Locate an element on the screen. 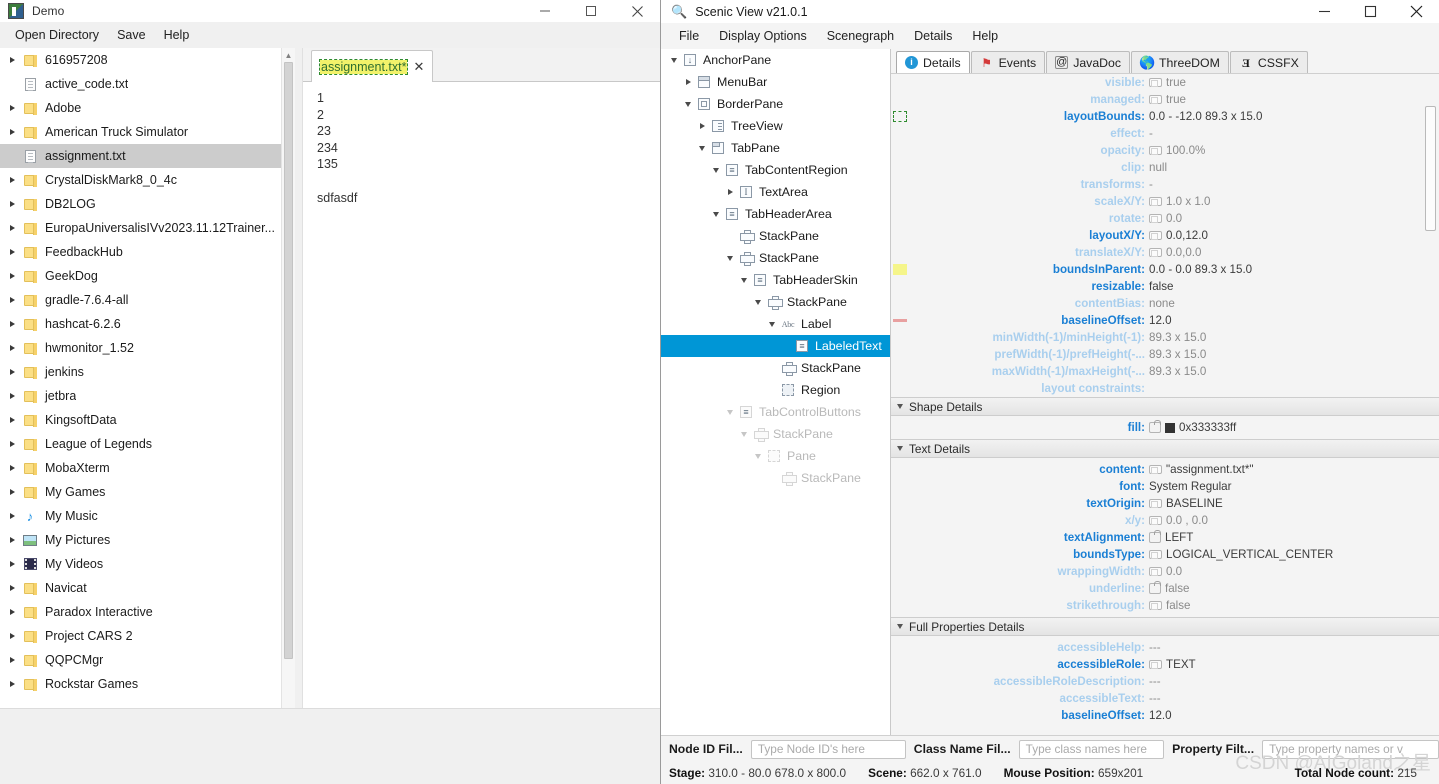 The width and height of the screenshot is (1439, 784). file-tree-row: League of Legends is located at coordinates (140, 444).